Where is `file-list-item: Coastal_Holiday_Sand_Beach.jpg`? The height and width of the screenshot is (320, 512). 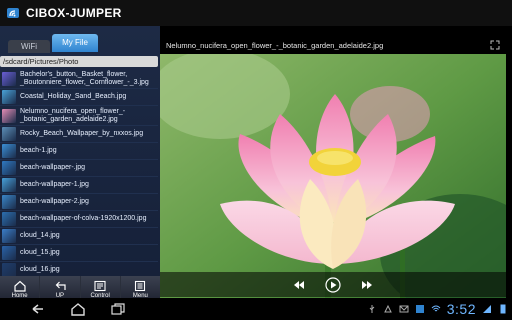
file-list-item: Coastal_Holiday_Sand_Beach.jpg is located at coordinates (79, 97).